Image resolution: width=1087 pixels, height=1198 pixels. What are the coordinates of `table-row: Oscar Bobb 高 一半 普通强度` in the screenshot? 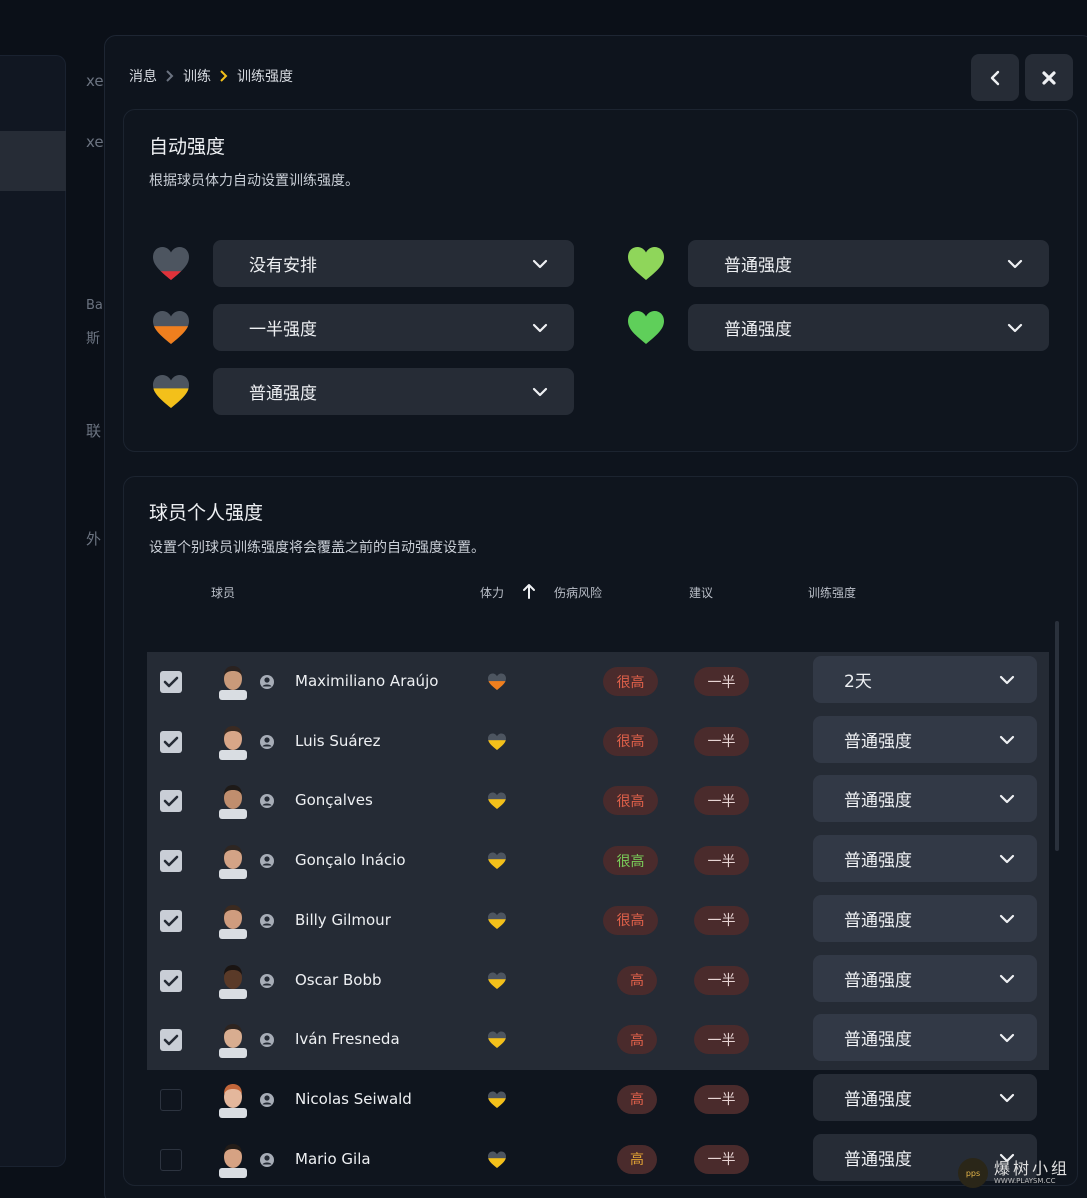 It's located at (598, 980).